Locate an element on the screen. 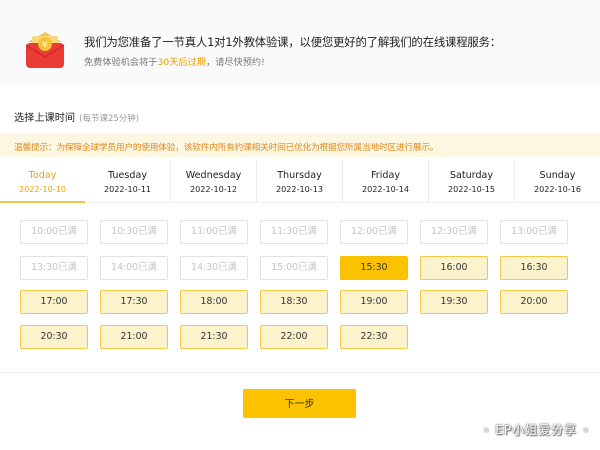  time-slot: 17:00 is located at coordinates (54, 302).